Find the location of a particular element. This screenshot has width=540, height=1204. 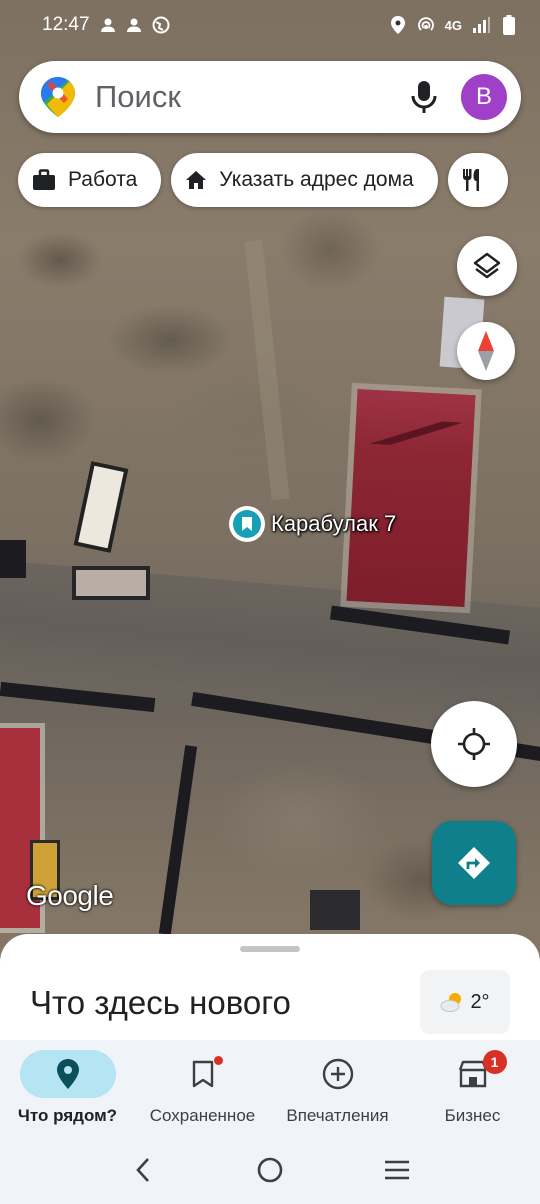

chip-restaurants is located at coordinates (477, 180).